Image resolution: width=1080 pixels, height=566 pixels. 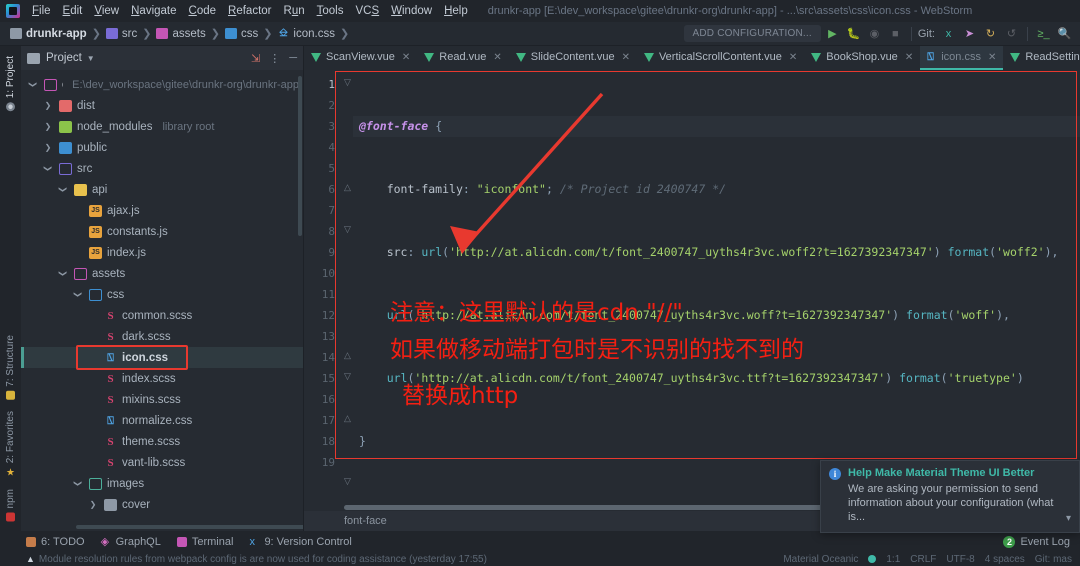 I want to click on tree-item: Sindex.scss, so click(x=162, y=378).